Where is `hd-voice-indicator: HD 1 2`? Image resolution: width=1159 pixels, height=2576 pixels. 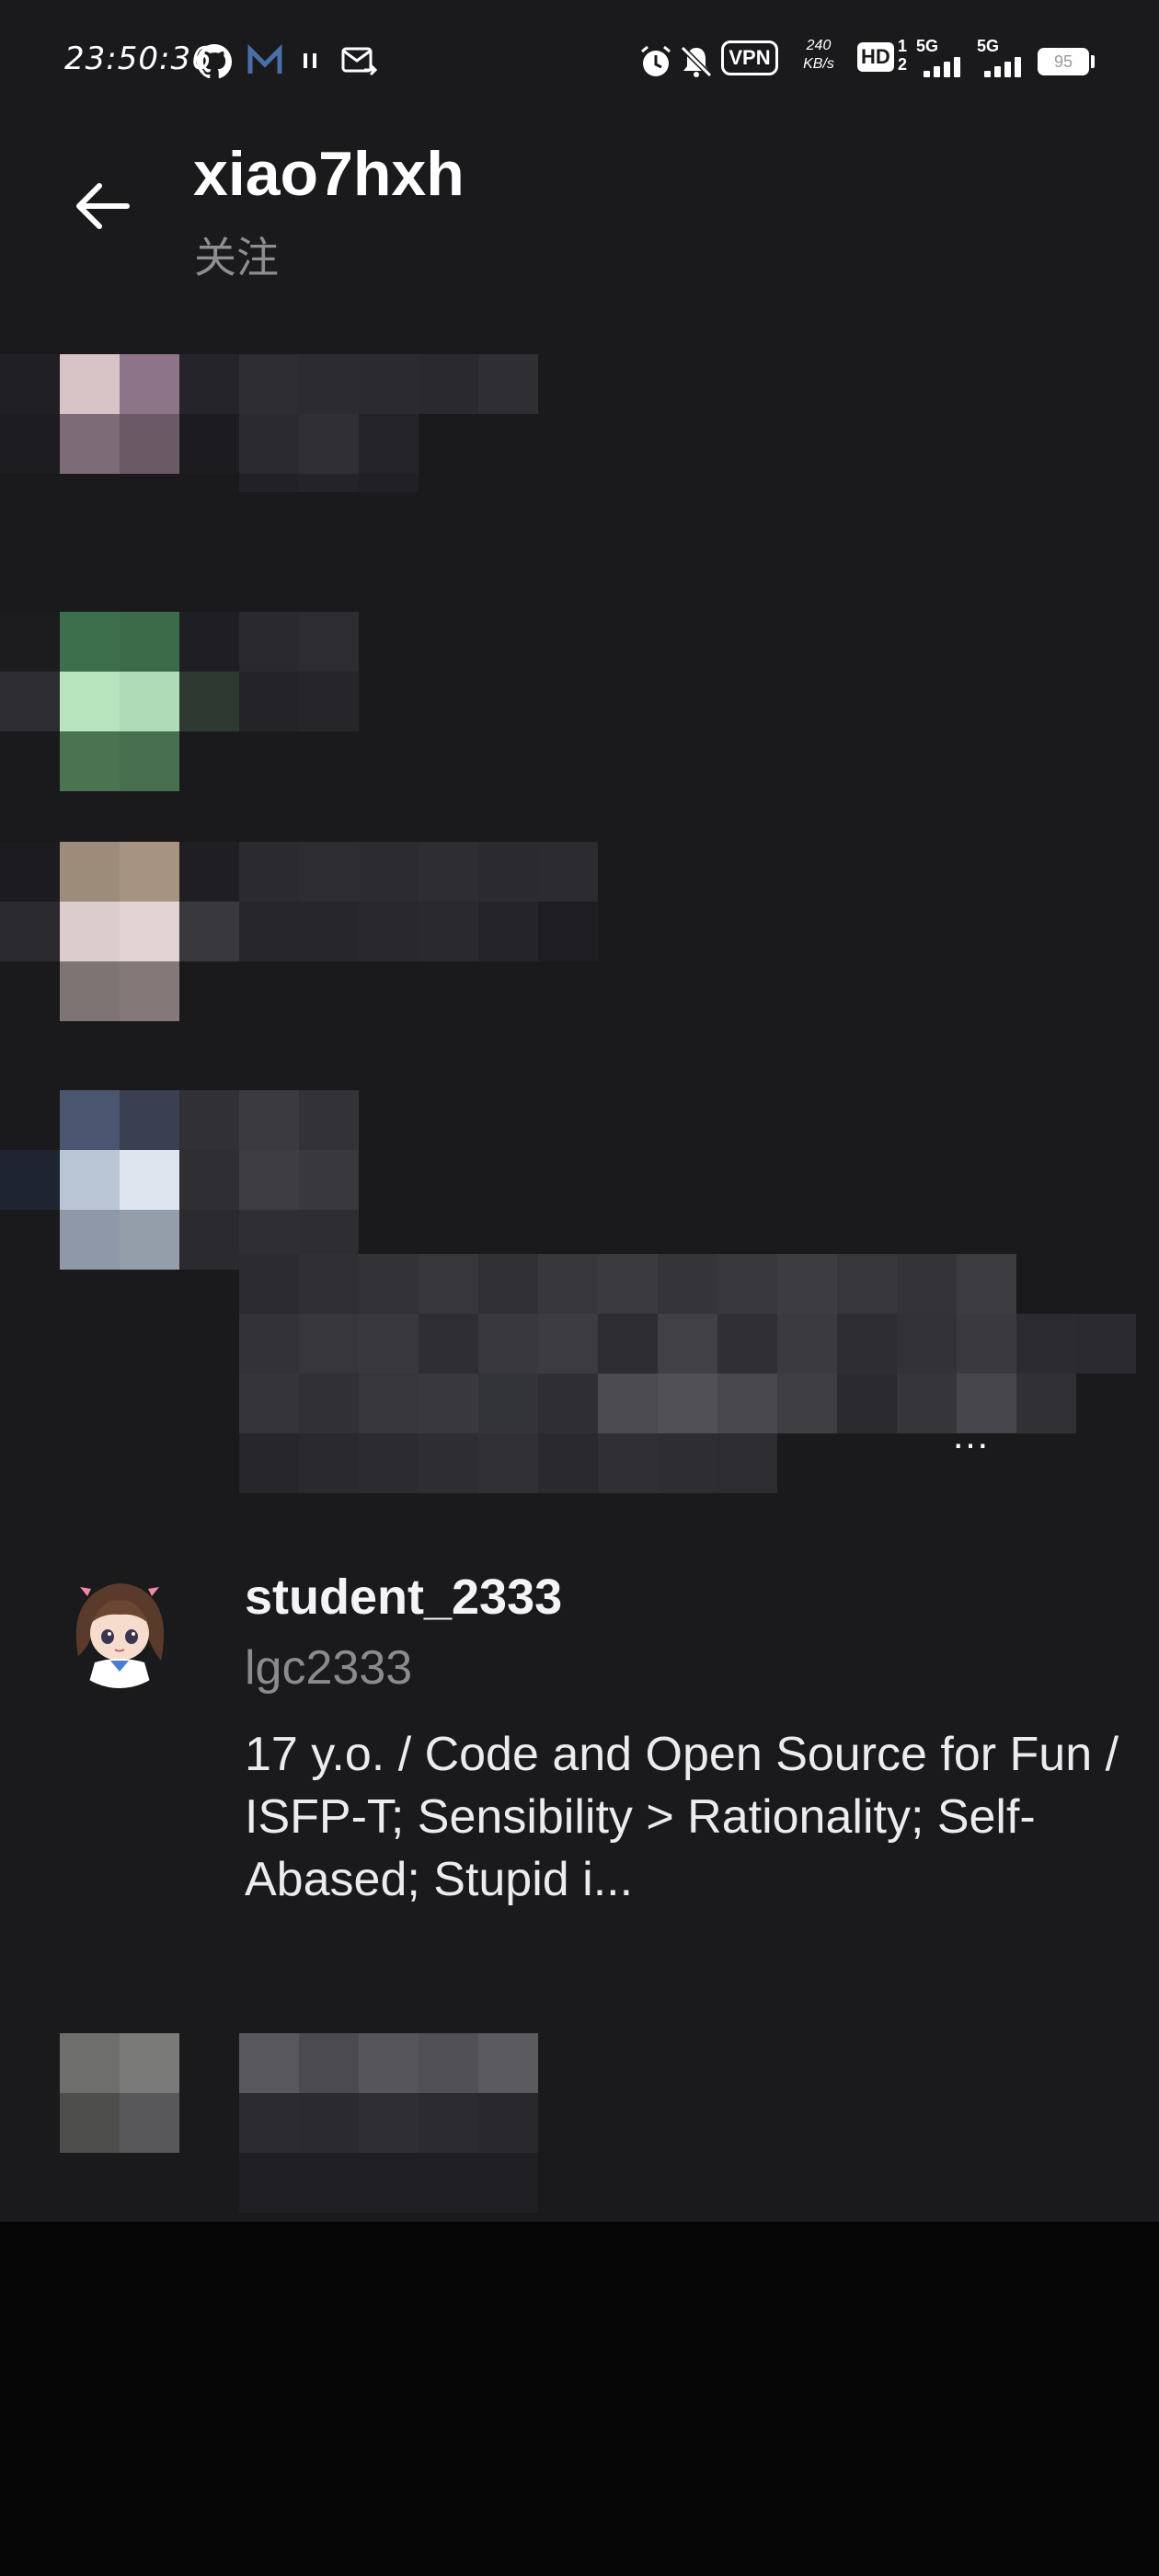 hd-voice-indicator: HD 1 2 is located at coordinates (882, 55).